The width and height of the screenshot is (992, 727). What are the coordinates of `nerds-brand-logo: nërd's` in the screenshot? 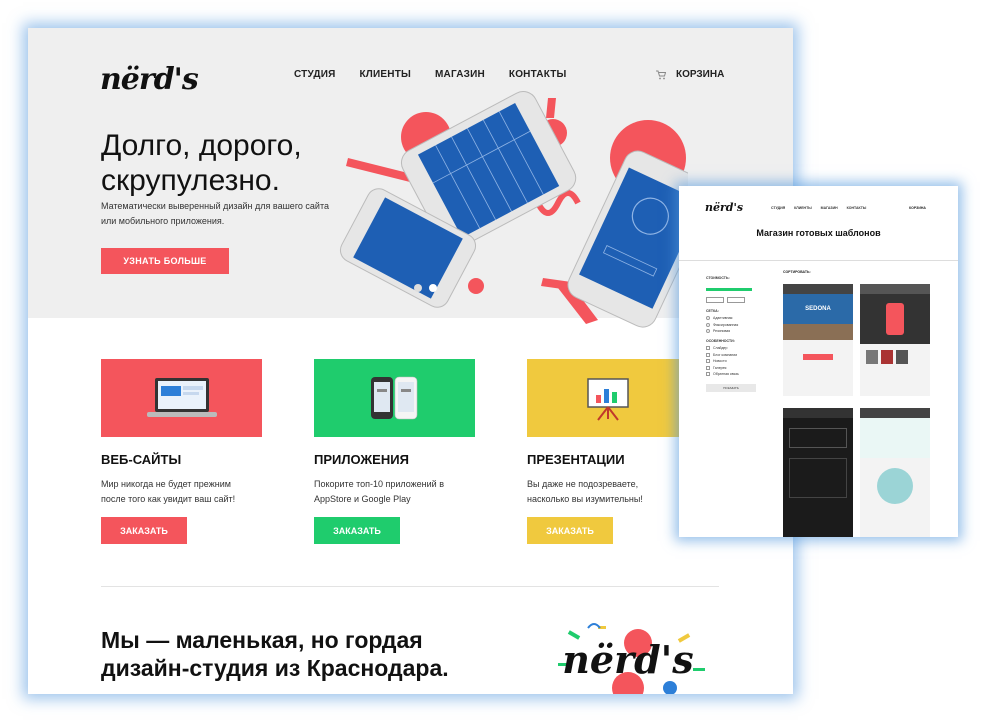 It's located at (631, 658).